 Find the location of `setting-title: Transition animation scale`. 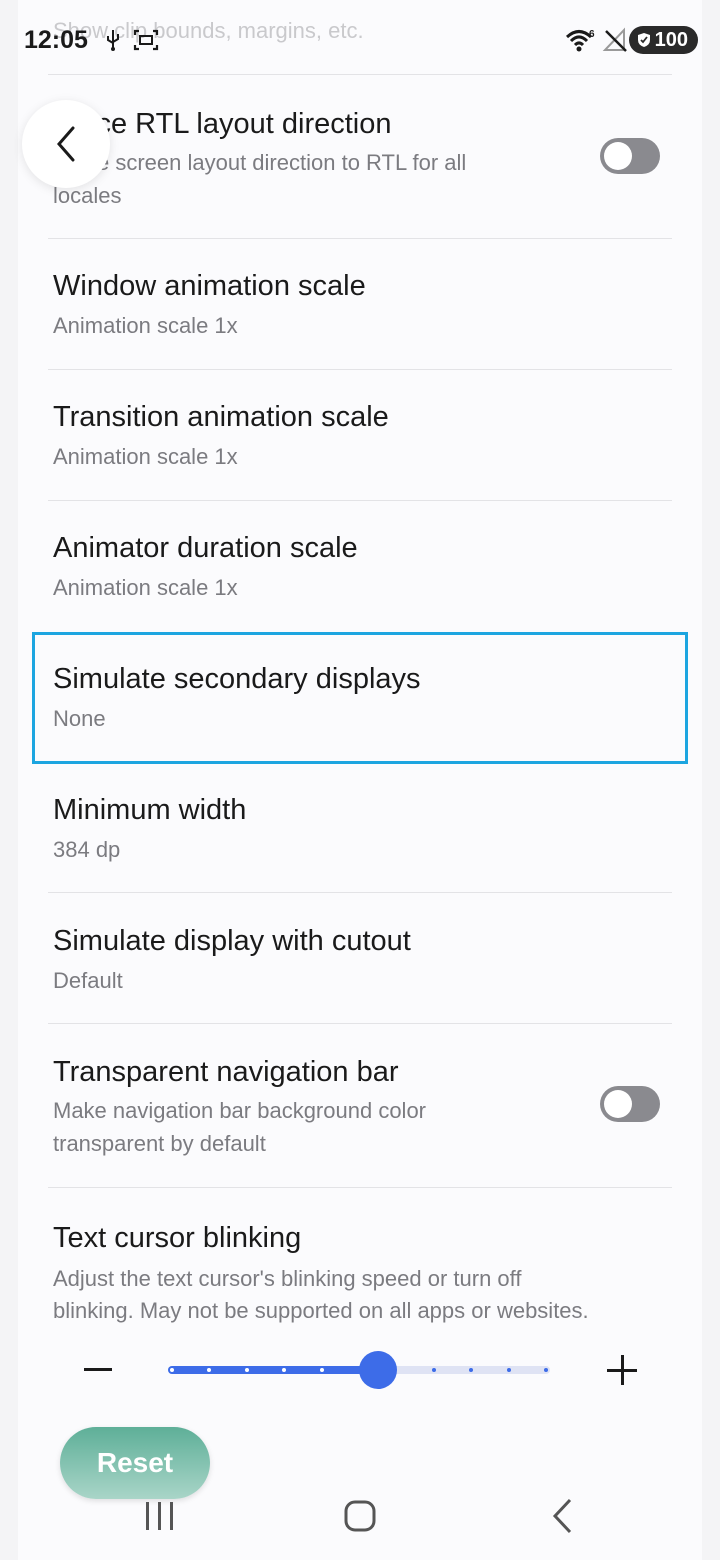

setting-title: Transition animation scale is located at coordinates (221, 417).